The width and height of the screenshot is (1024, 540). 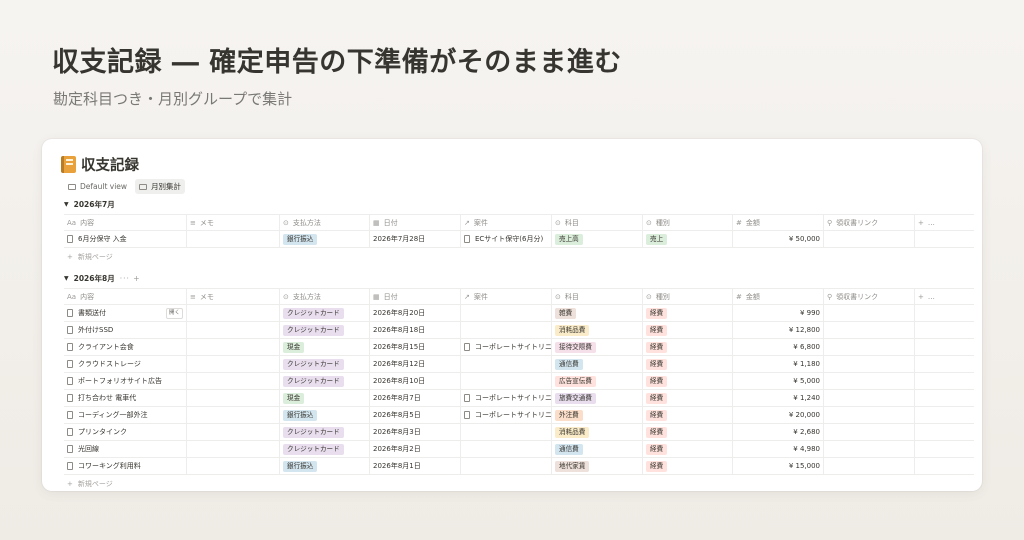 I want to click on cell-date: 2026年8月1日, so click(x=415, y=466).